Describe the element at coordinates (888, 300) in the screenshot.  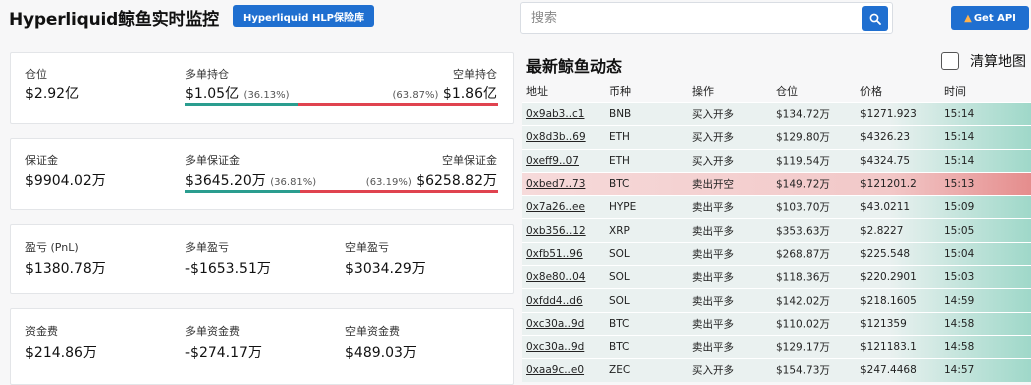
I see `price-cell: $218.1605` at that location.